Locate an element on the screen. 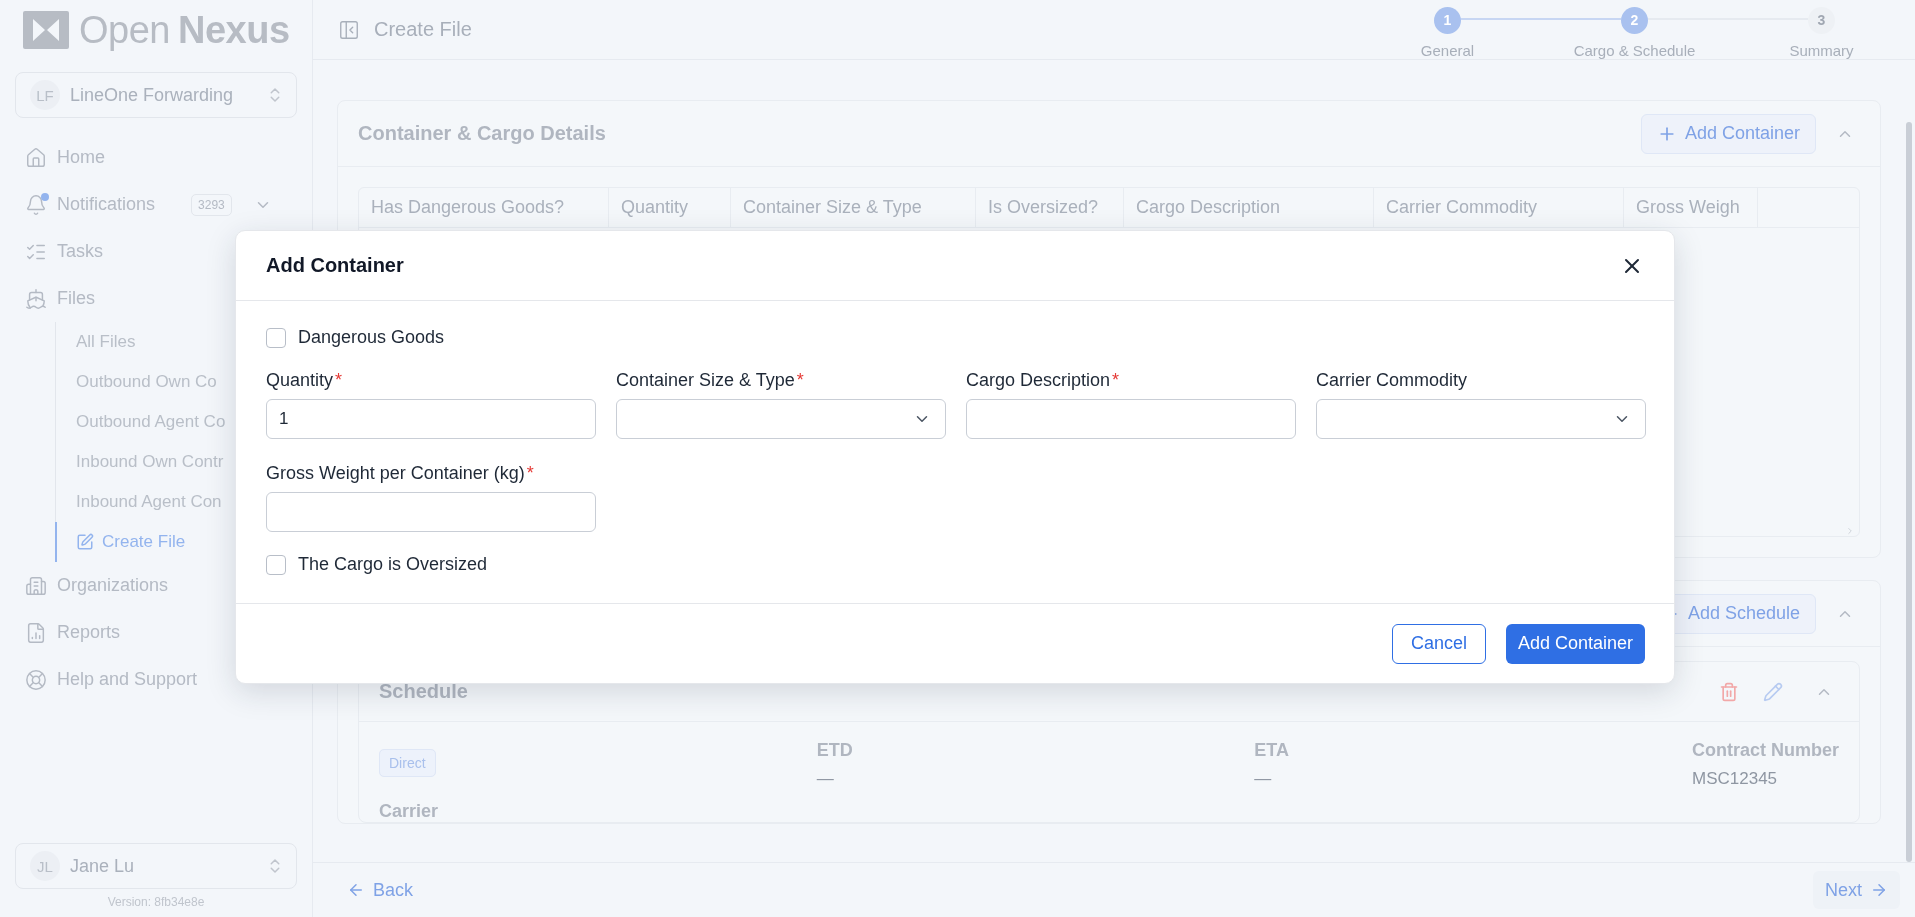  step-number: 2 is located at coordinates (1634, 20).